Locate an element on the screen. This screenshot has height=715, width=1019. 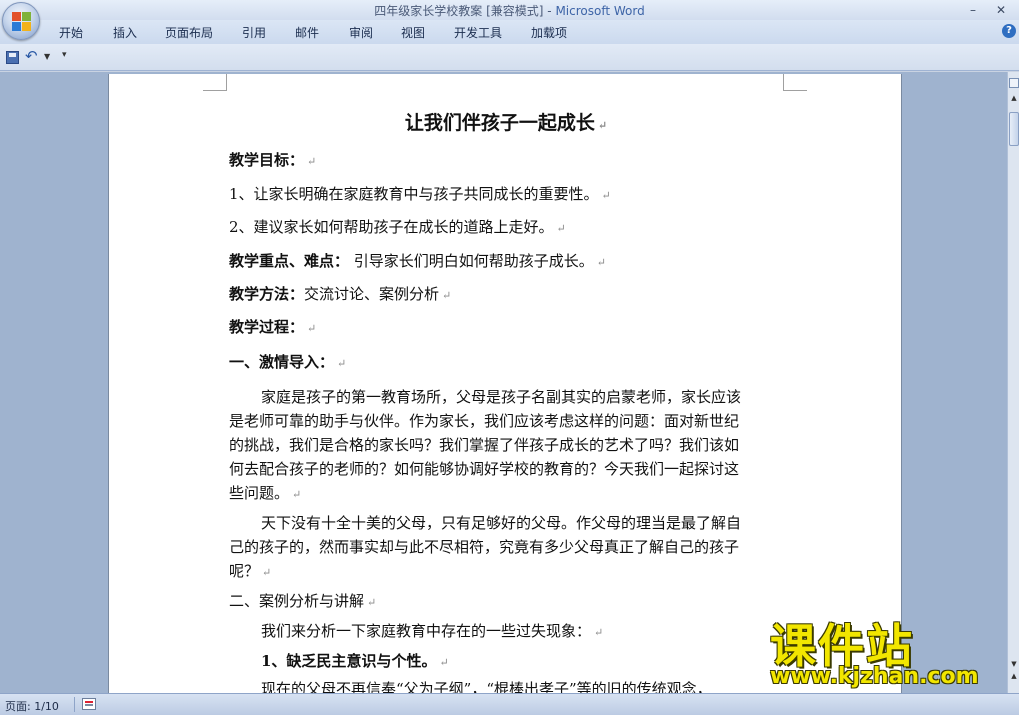
window-title: 四年级家长学校教案 [兼容模式] - Microsoft Word is located at coordinates (509, 10).